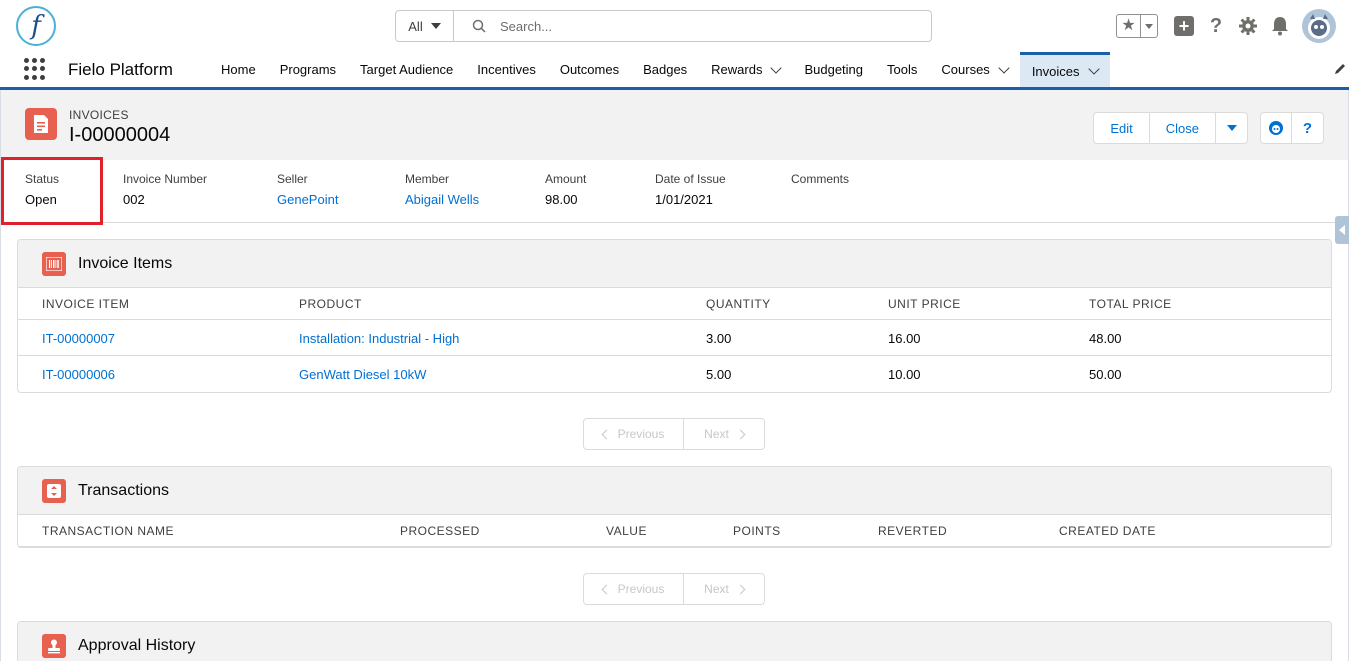 This screenshot has height=661, width=1349. I want to click on approval-icon, so click(54, 645).